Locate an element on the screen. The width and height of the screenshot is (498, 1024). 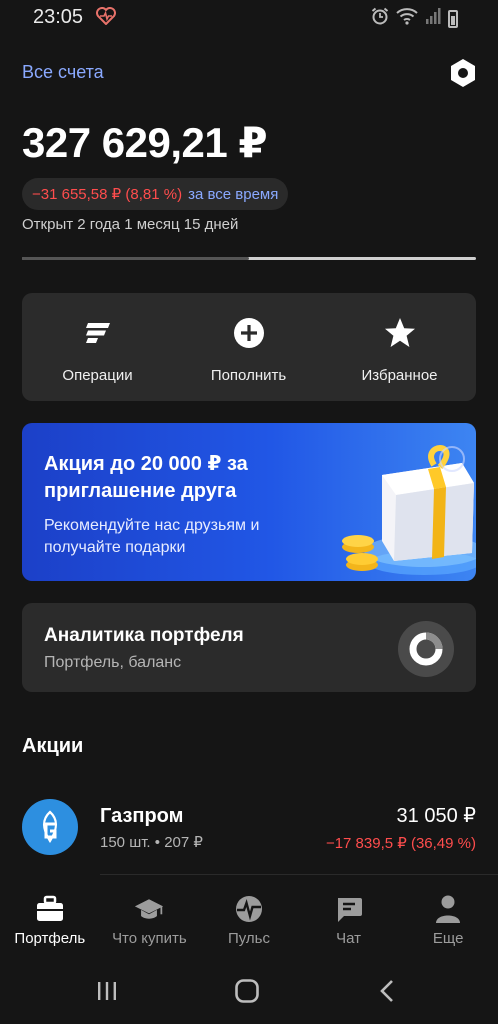
tab-what-to-buy-label: Что купить is located at coordinates (149, 938).